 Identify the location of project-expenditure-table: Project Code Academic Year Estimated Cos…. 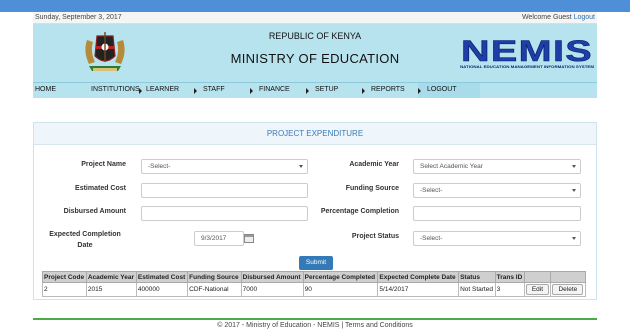
(314, 284).